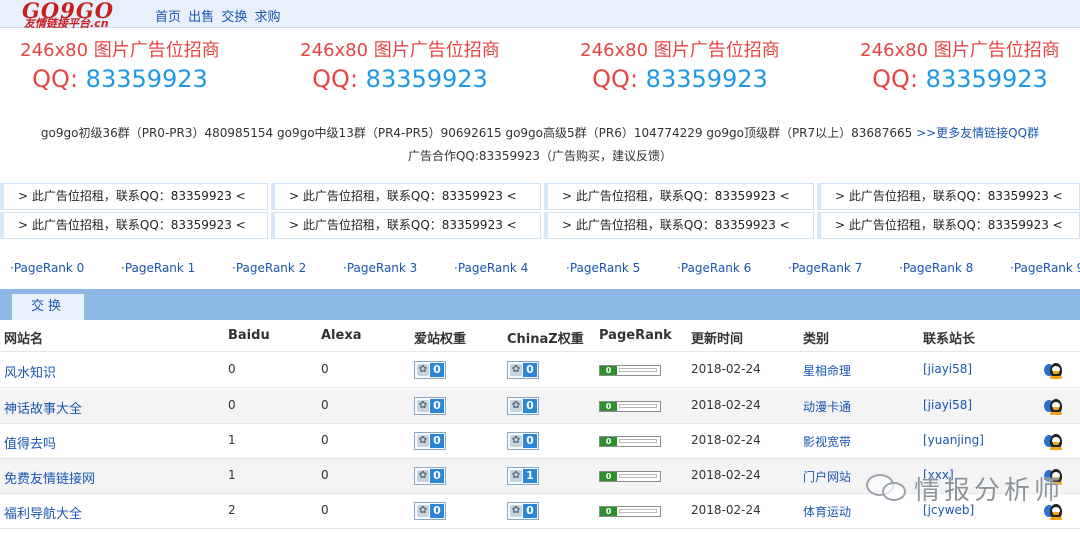  I want to click on pagerank-link-5: ·PageRank 5, so click(603, 268).